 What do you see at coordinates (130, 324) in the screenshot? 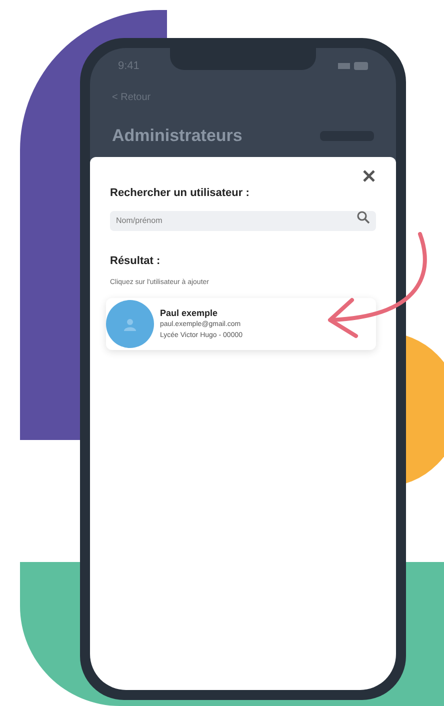
I see `user-icon` at bounding box center [130, 324].